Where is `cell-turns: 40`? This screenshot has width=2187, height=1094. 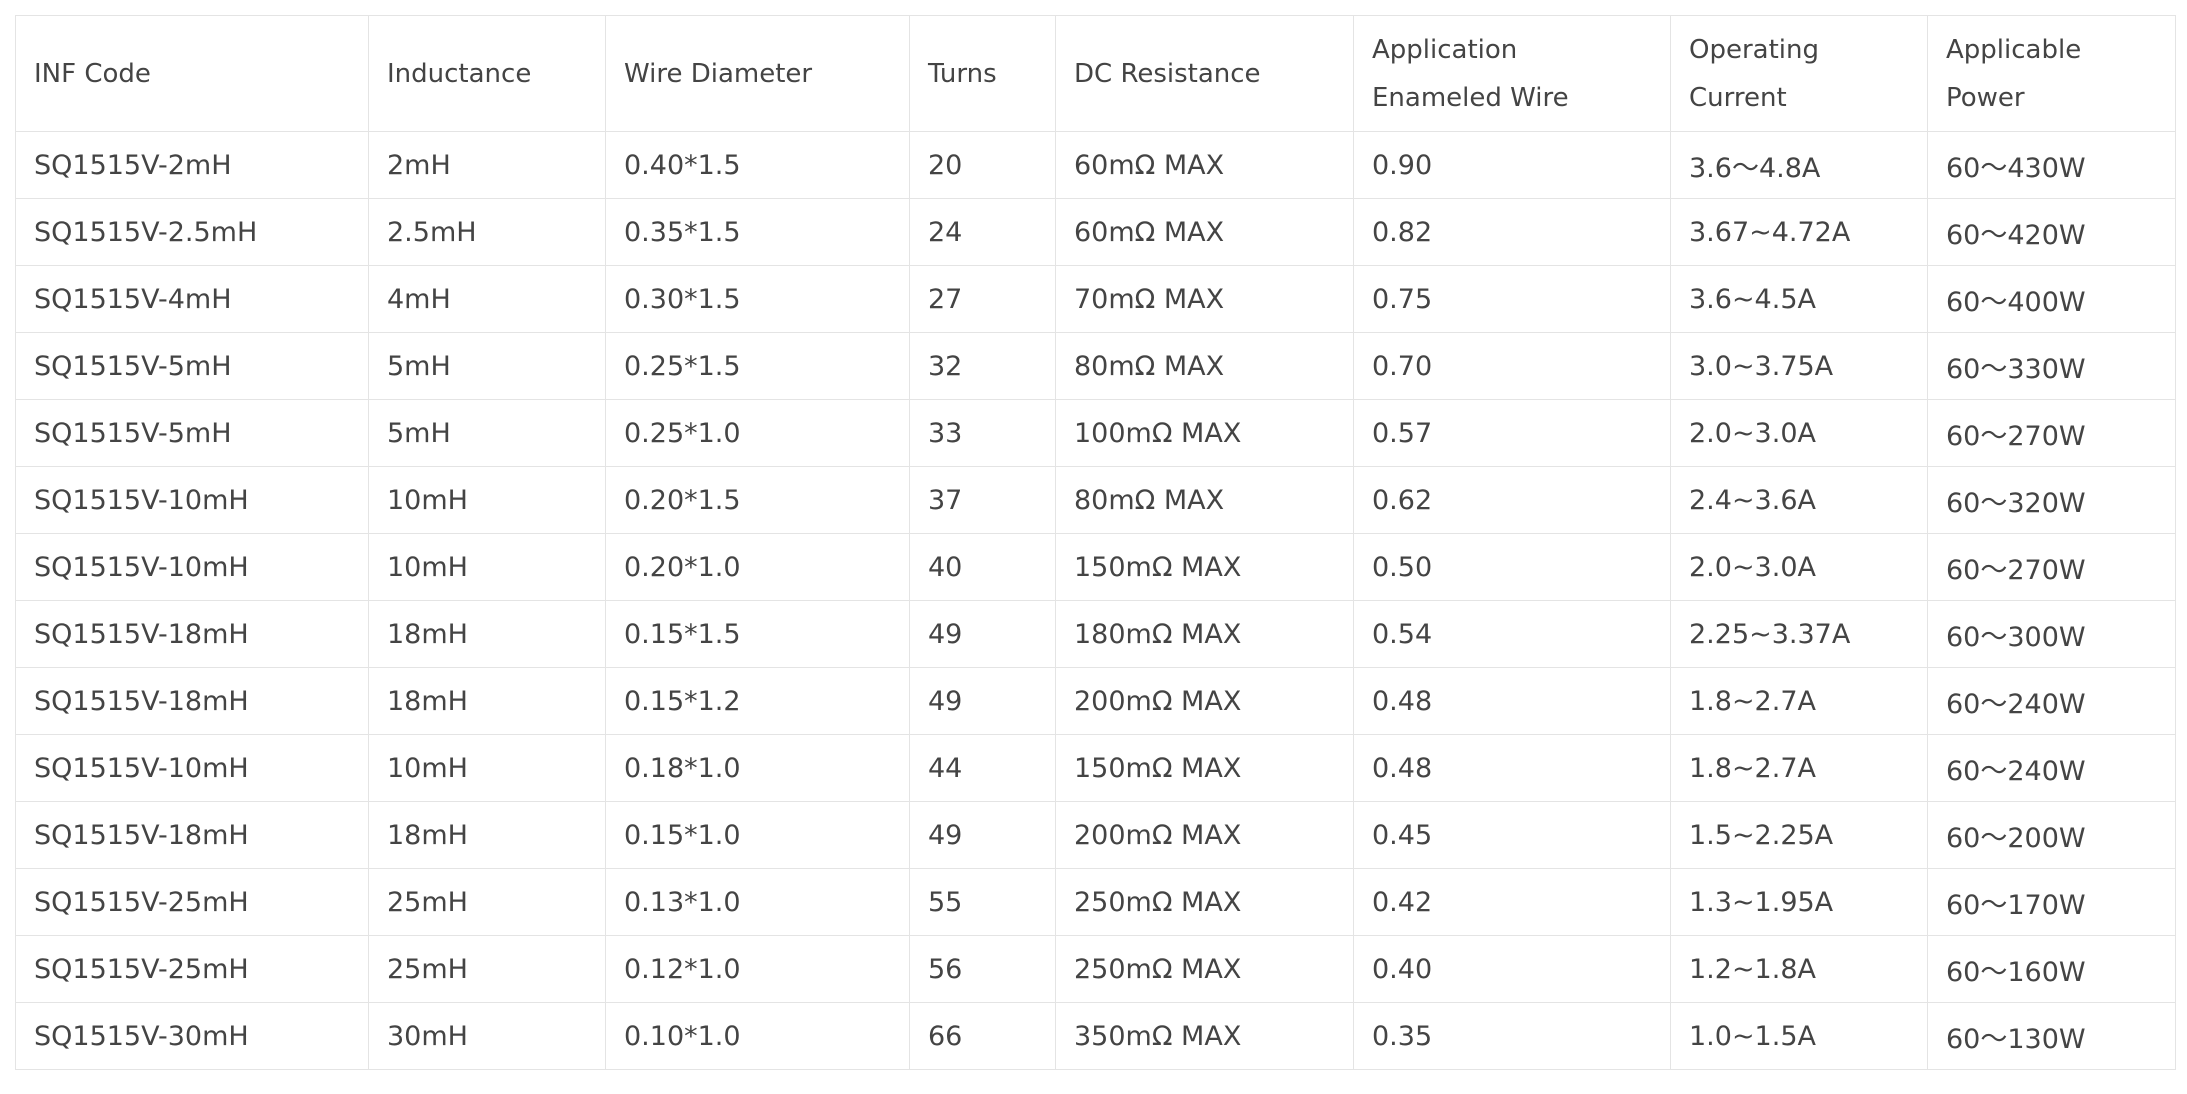
cell-turns: 40 is located at coordinates (982, 567).